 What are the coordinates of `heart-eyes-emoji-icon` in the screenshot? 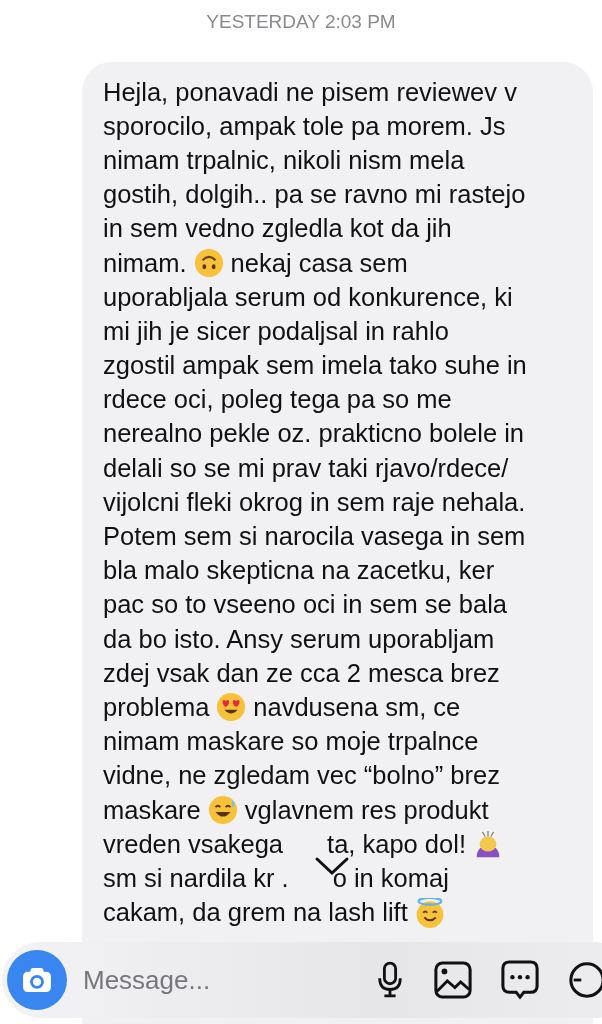 It's located at (231, 707).